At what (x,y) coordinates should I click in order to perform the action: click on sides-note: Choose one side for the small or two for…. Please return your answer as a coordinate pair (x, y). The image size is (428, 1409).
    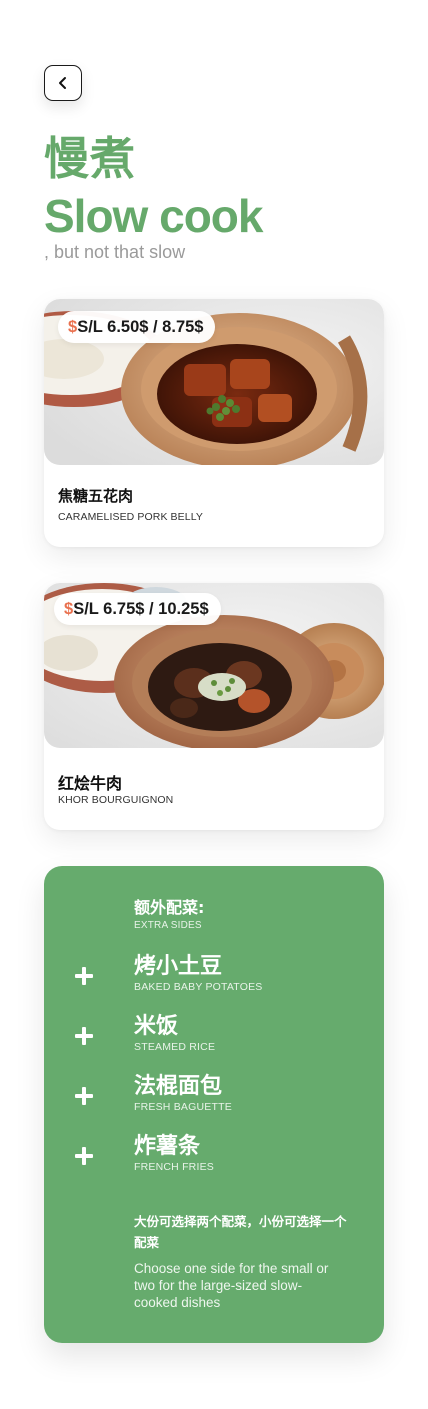
    Looking at the image, I should click on (231, 1285).